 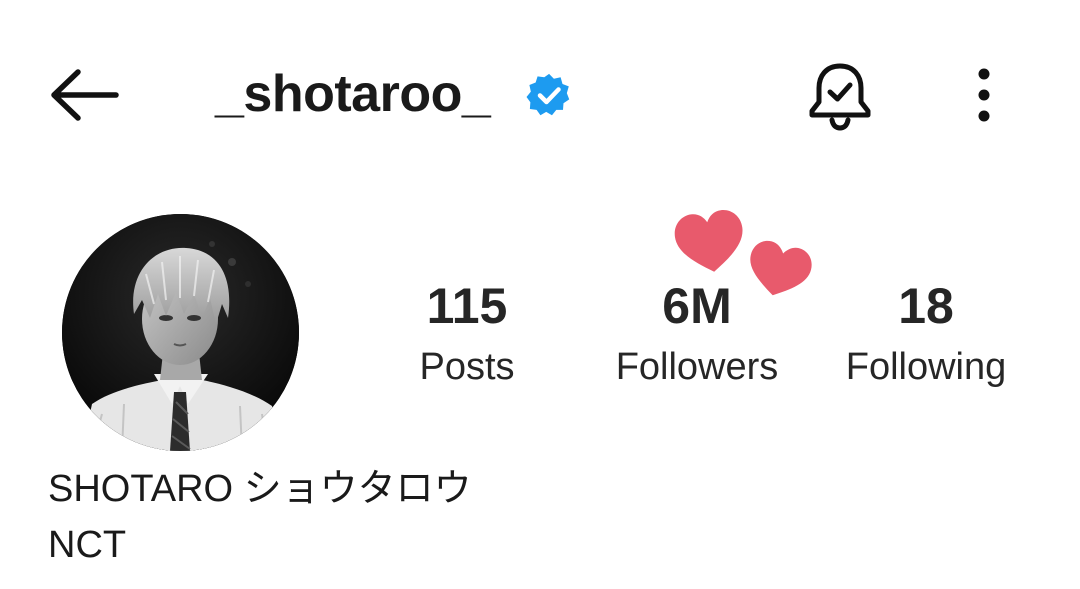 I want to click on stat-followers: 6M Followers, so click(x=697, y=334).